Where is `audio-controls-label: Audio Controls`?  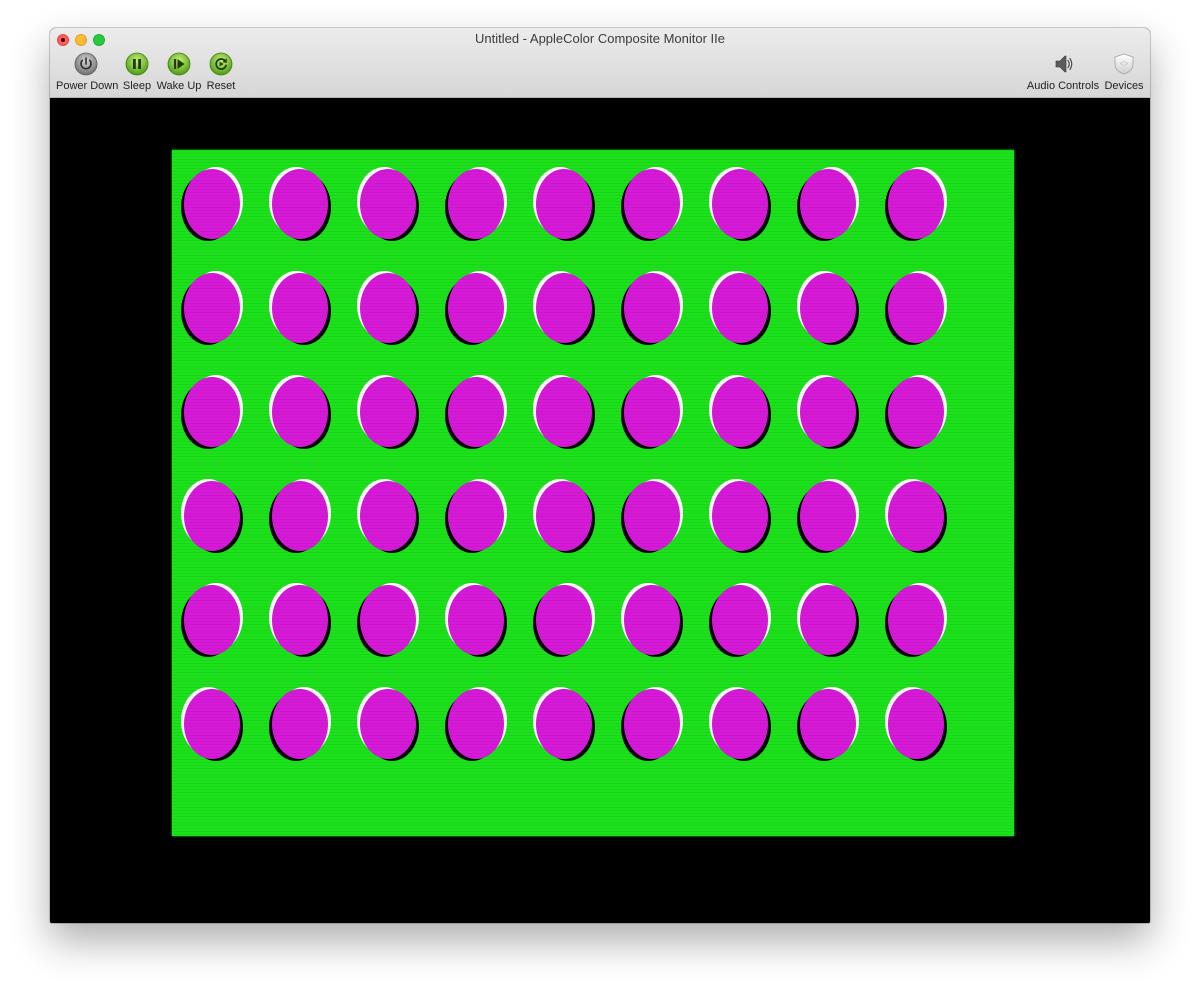
audio-controls-label: Audio Controls is located at coordinates (1063, 86).